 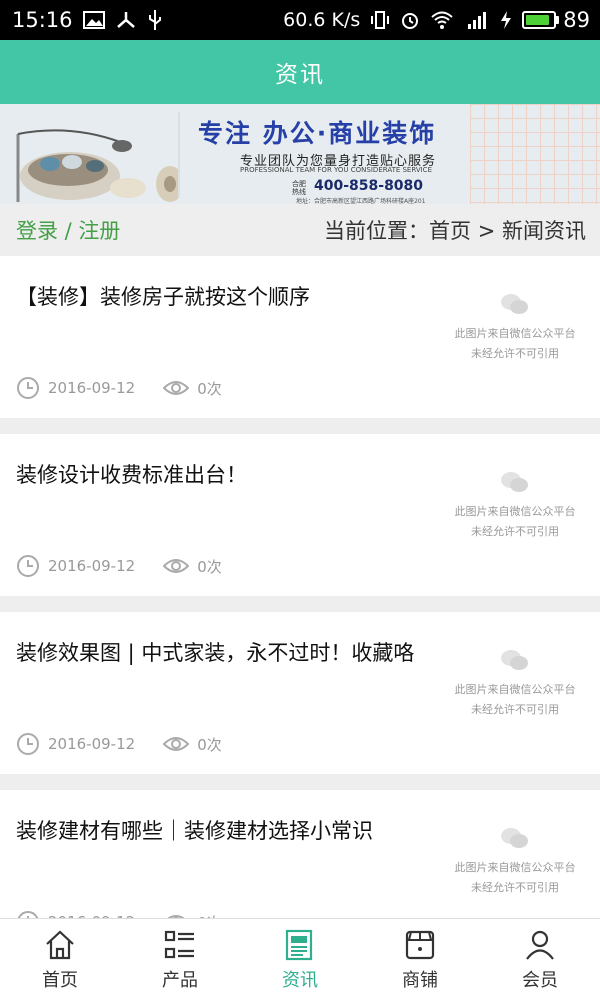 I want to click on charging-icon, so click(x=506, y=20).